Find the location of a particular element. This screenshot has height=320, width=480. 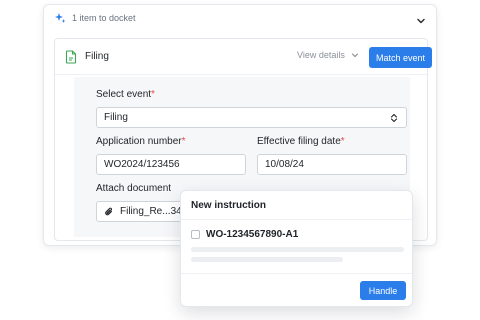

docket-title: 1 item to docket is located at coordinates (104, 18).